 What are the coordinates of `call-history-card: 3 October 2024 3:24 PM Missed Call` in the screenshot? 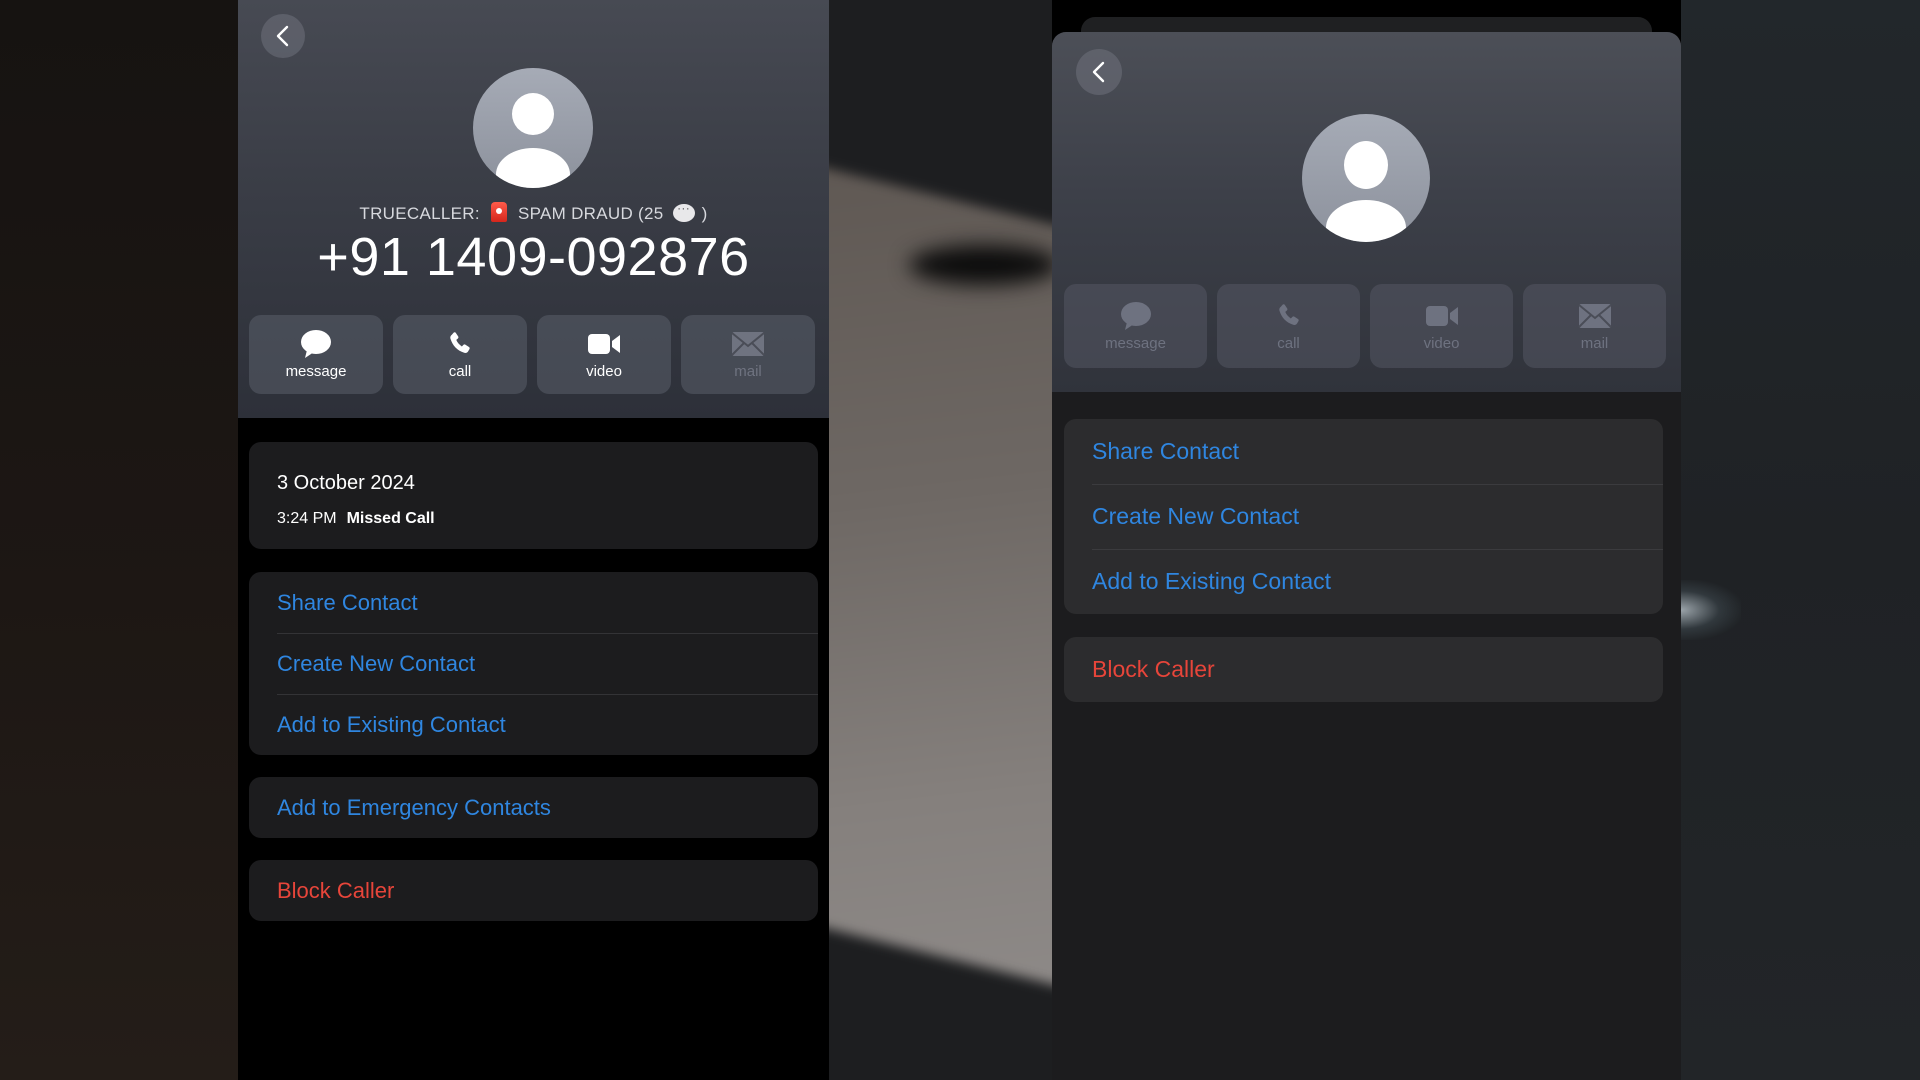 It's located at (533, 495).